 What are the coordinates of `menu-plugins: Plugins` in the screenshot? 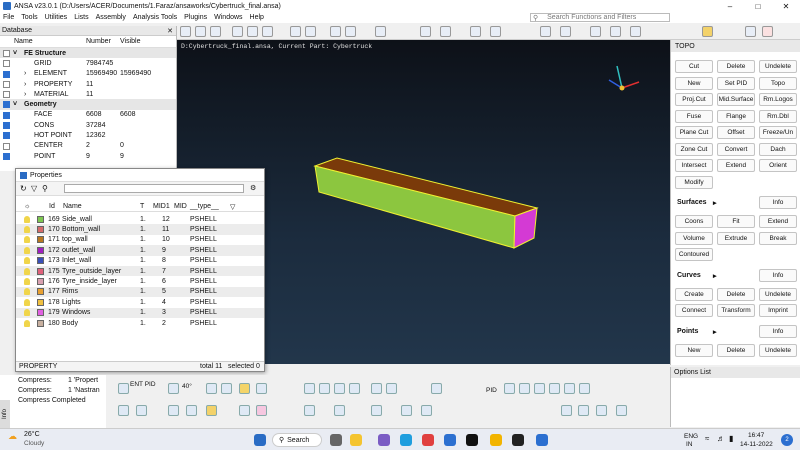 It's located at (195, 17).